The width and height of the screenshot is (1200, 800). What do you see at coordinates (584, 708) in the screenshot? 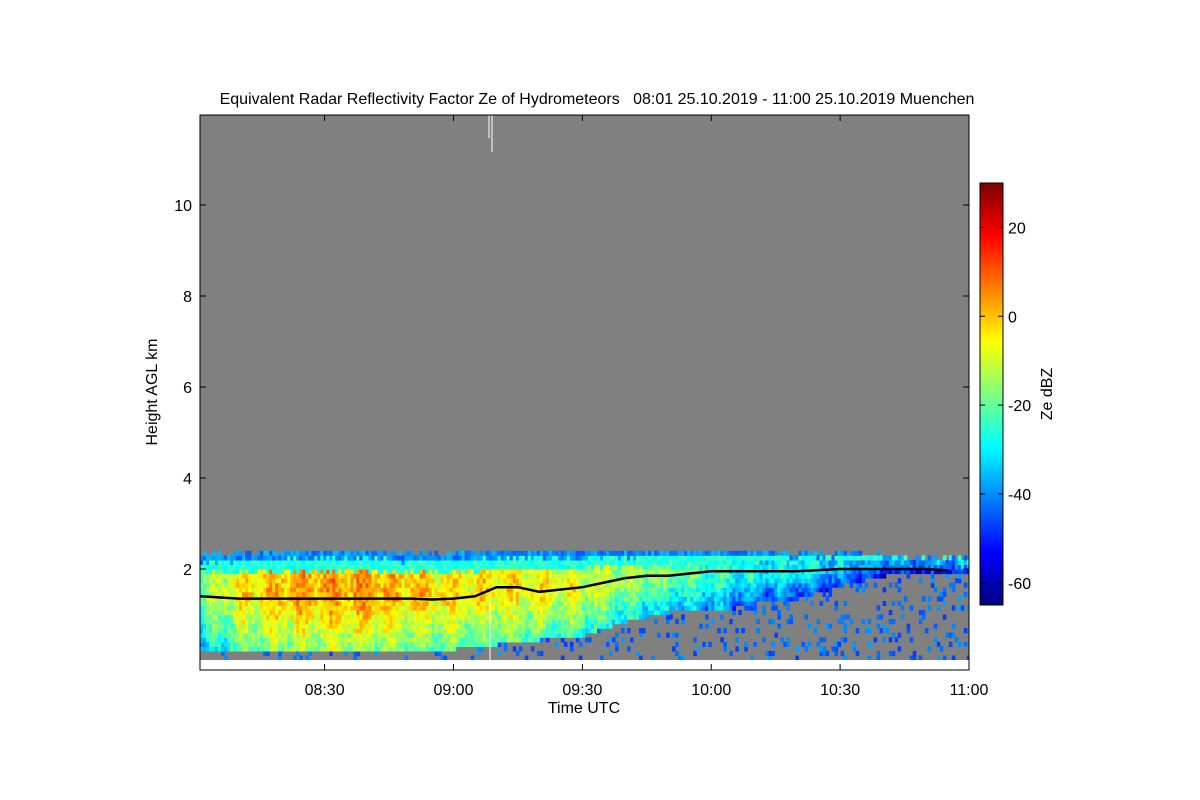
I see `x-axis-label: Time UTC` at bounding box center [584, 708].